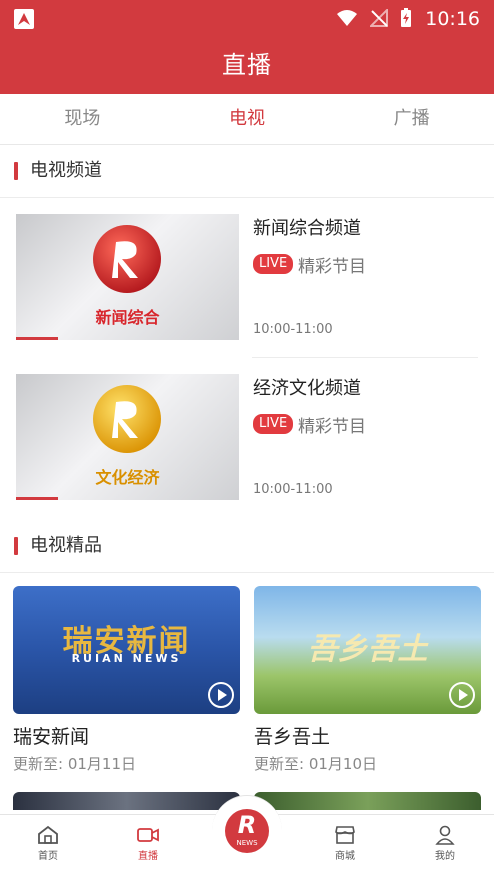 The height and width of the screenshot is (879, 494). I want to click on channel-thumbnail: 新闻综合, so click(127, 277).